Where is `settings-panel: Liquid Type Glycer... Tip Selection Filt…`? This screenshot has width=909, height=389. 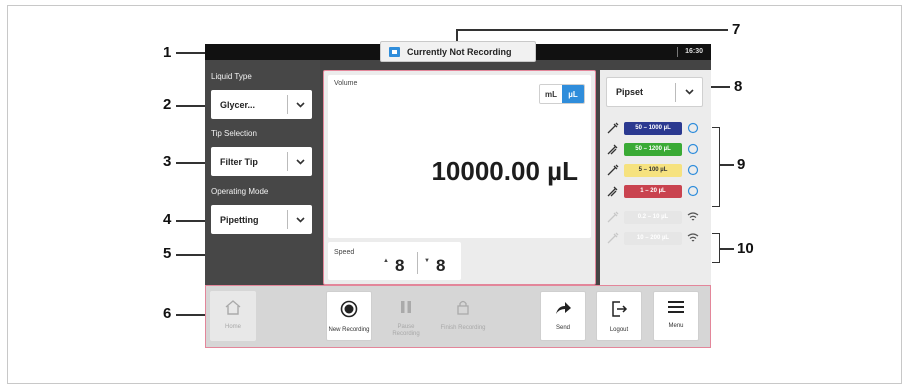
settings-panel: Liquid Type Glycer... Tip Selection Filt… is located at coordinates (262, 172).